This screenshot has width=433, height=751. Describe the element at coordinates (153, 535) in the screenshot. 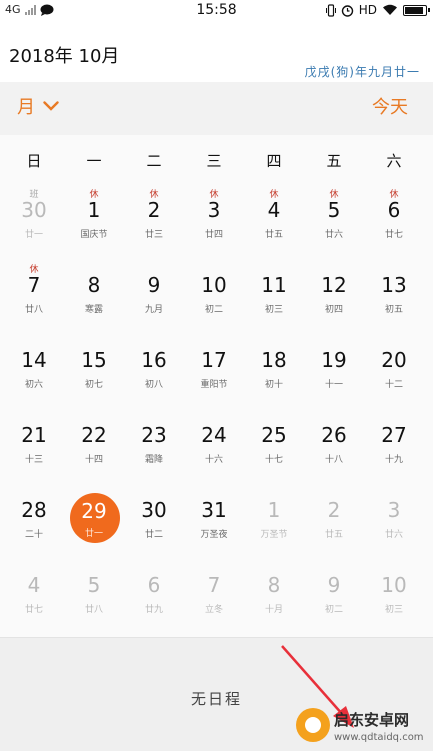

I see `day-lunar-label: 廿二` at that location.